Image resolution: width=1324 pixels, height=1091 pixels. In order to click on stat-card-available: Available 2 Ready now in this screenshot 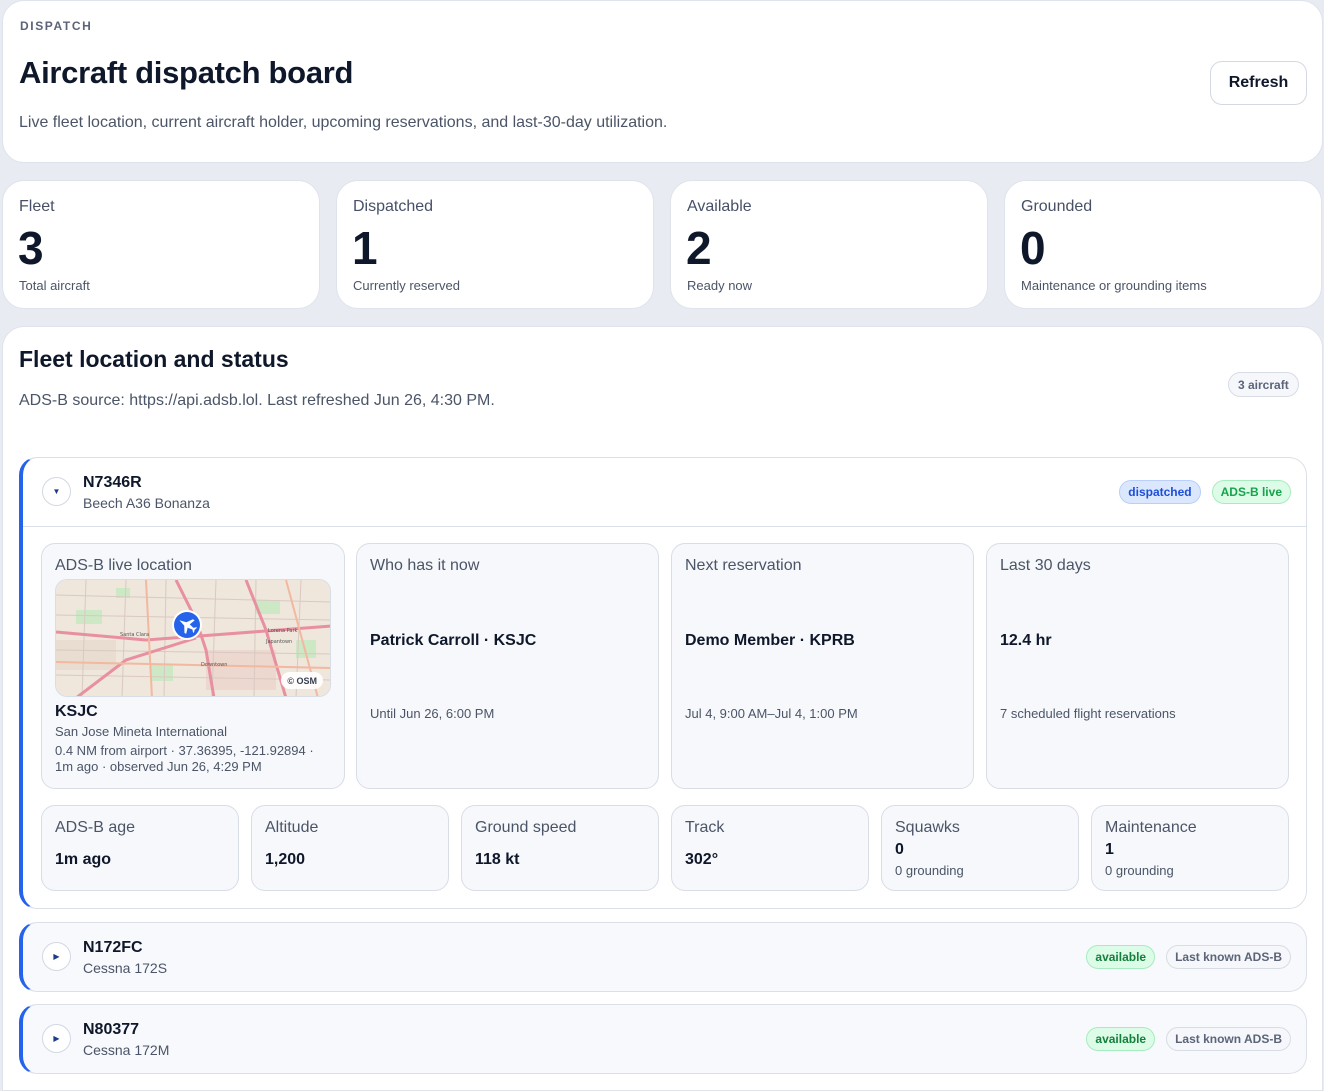, I will do `click(829, 244)`.